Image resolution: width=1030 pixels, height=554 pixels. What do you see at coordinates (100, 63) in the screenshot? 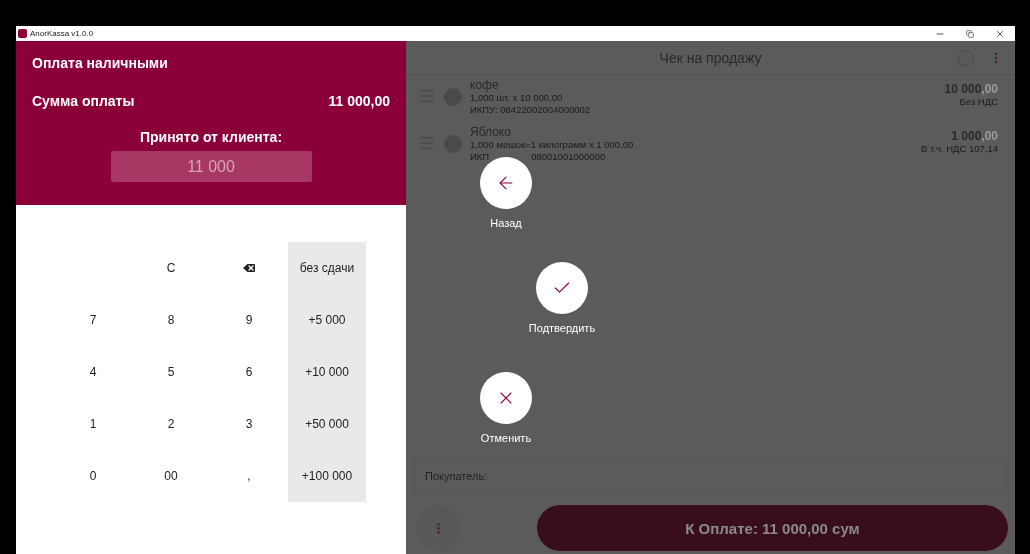
I see `panel-title: Оплата наличными` at bounding box center [100, 63].